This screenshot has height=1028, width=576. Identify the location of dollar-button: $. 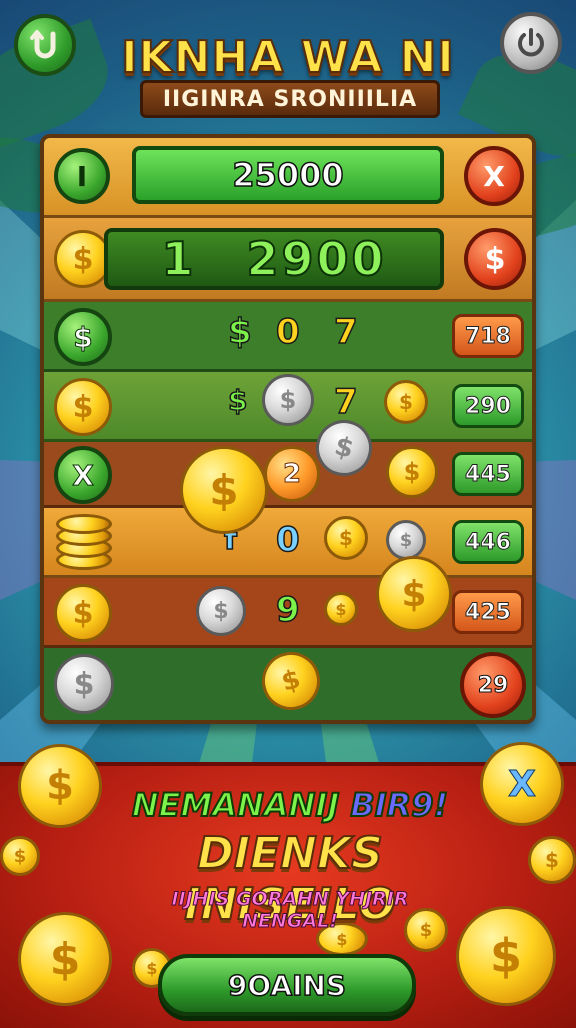
(495, 259).